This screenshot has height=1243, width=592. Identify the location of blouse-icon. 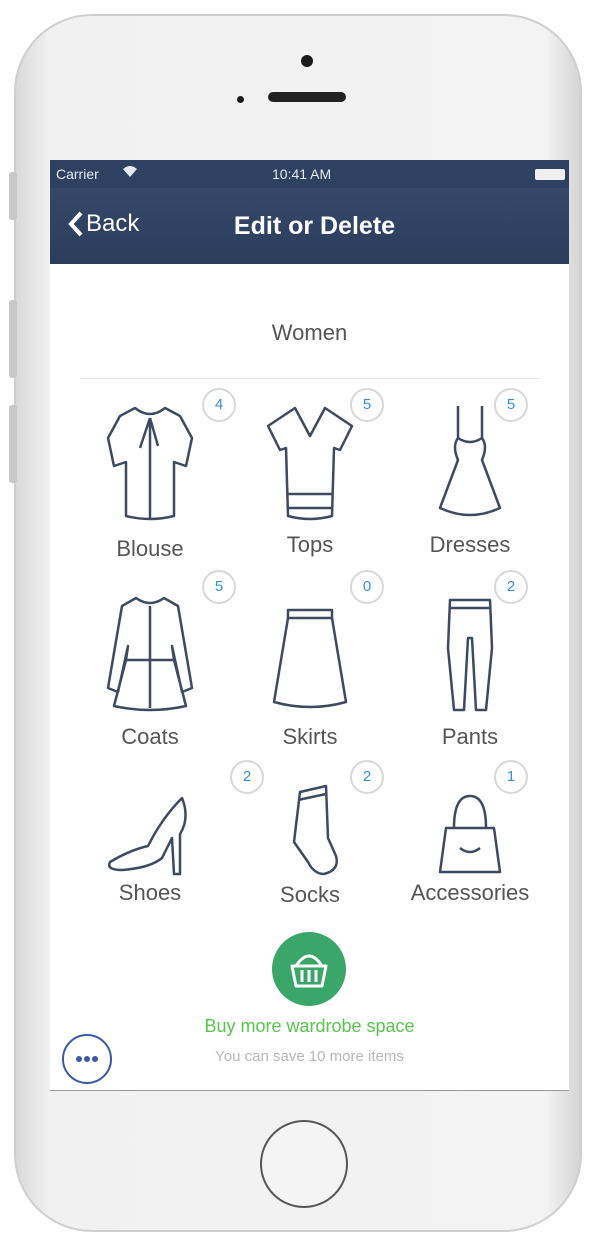
(150, 463).